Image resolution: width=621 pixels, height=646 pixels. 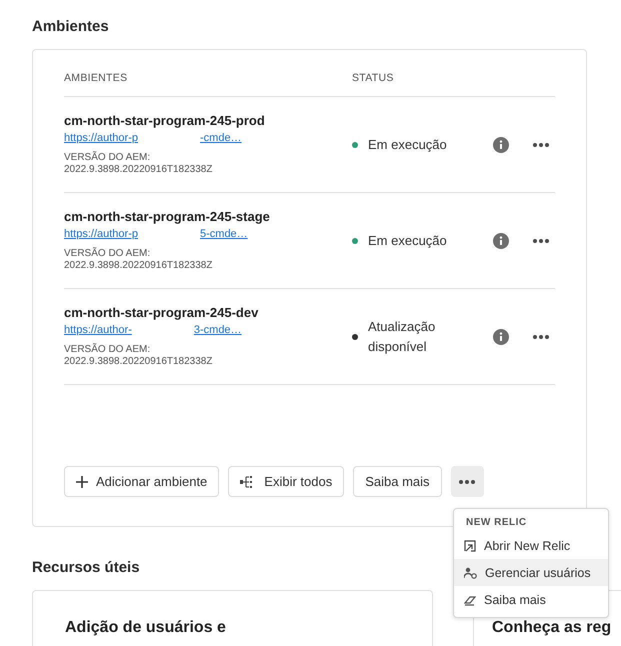 What do you see at coordinates (86, 567) in the screenshot?
I see `section-title: Recursos úteis` at bounding box center [86, 567].